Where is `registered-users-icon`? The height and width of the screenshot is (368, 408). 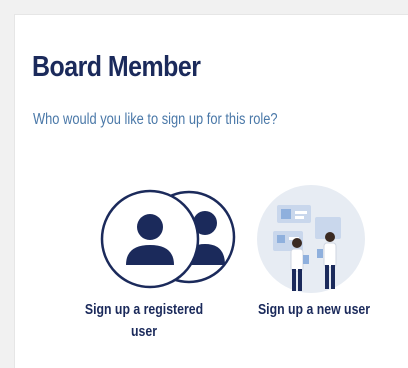
registered-users-icon is located at coordinates (168, 239).